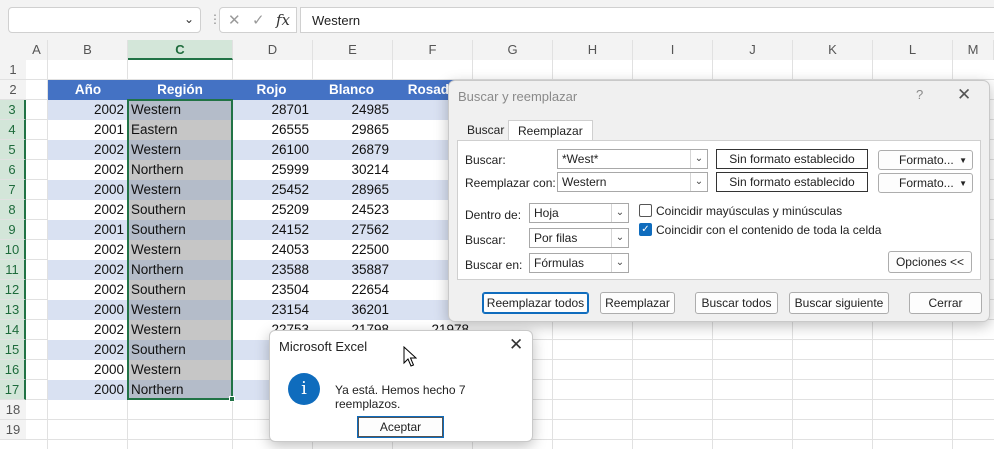 The width and height of the screenshot is (994, 449). I want to click on column-header-f: F, so click(433, 50).